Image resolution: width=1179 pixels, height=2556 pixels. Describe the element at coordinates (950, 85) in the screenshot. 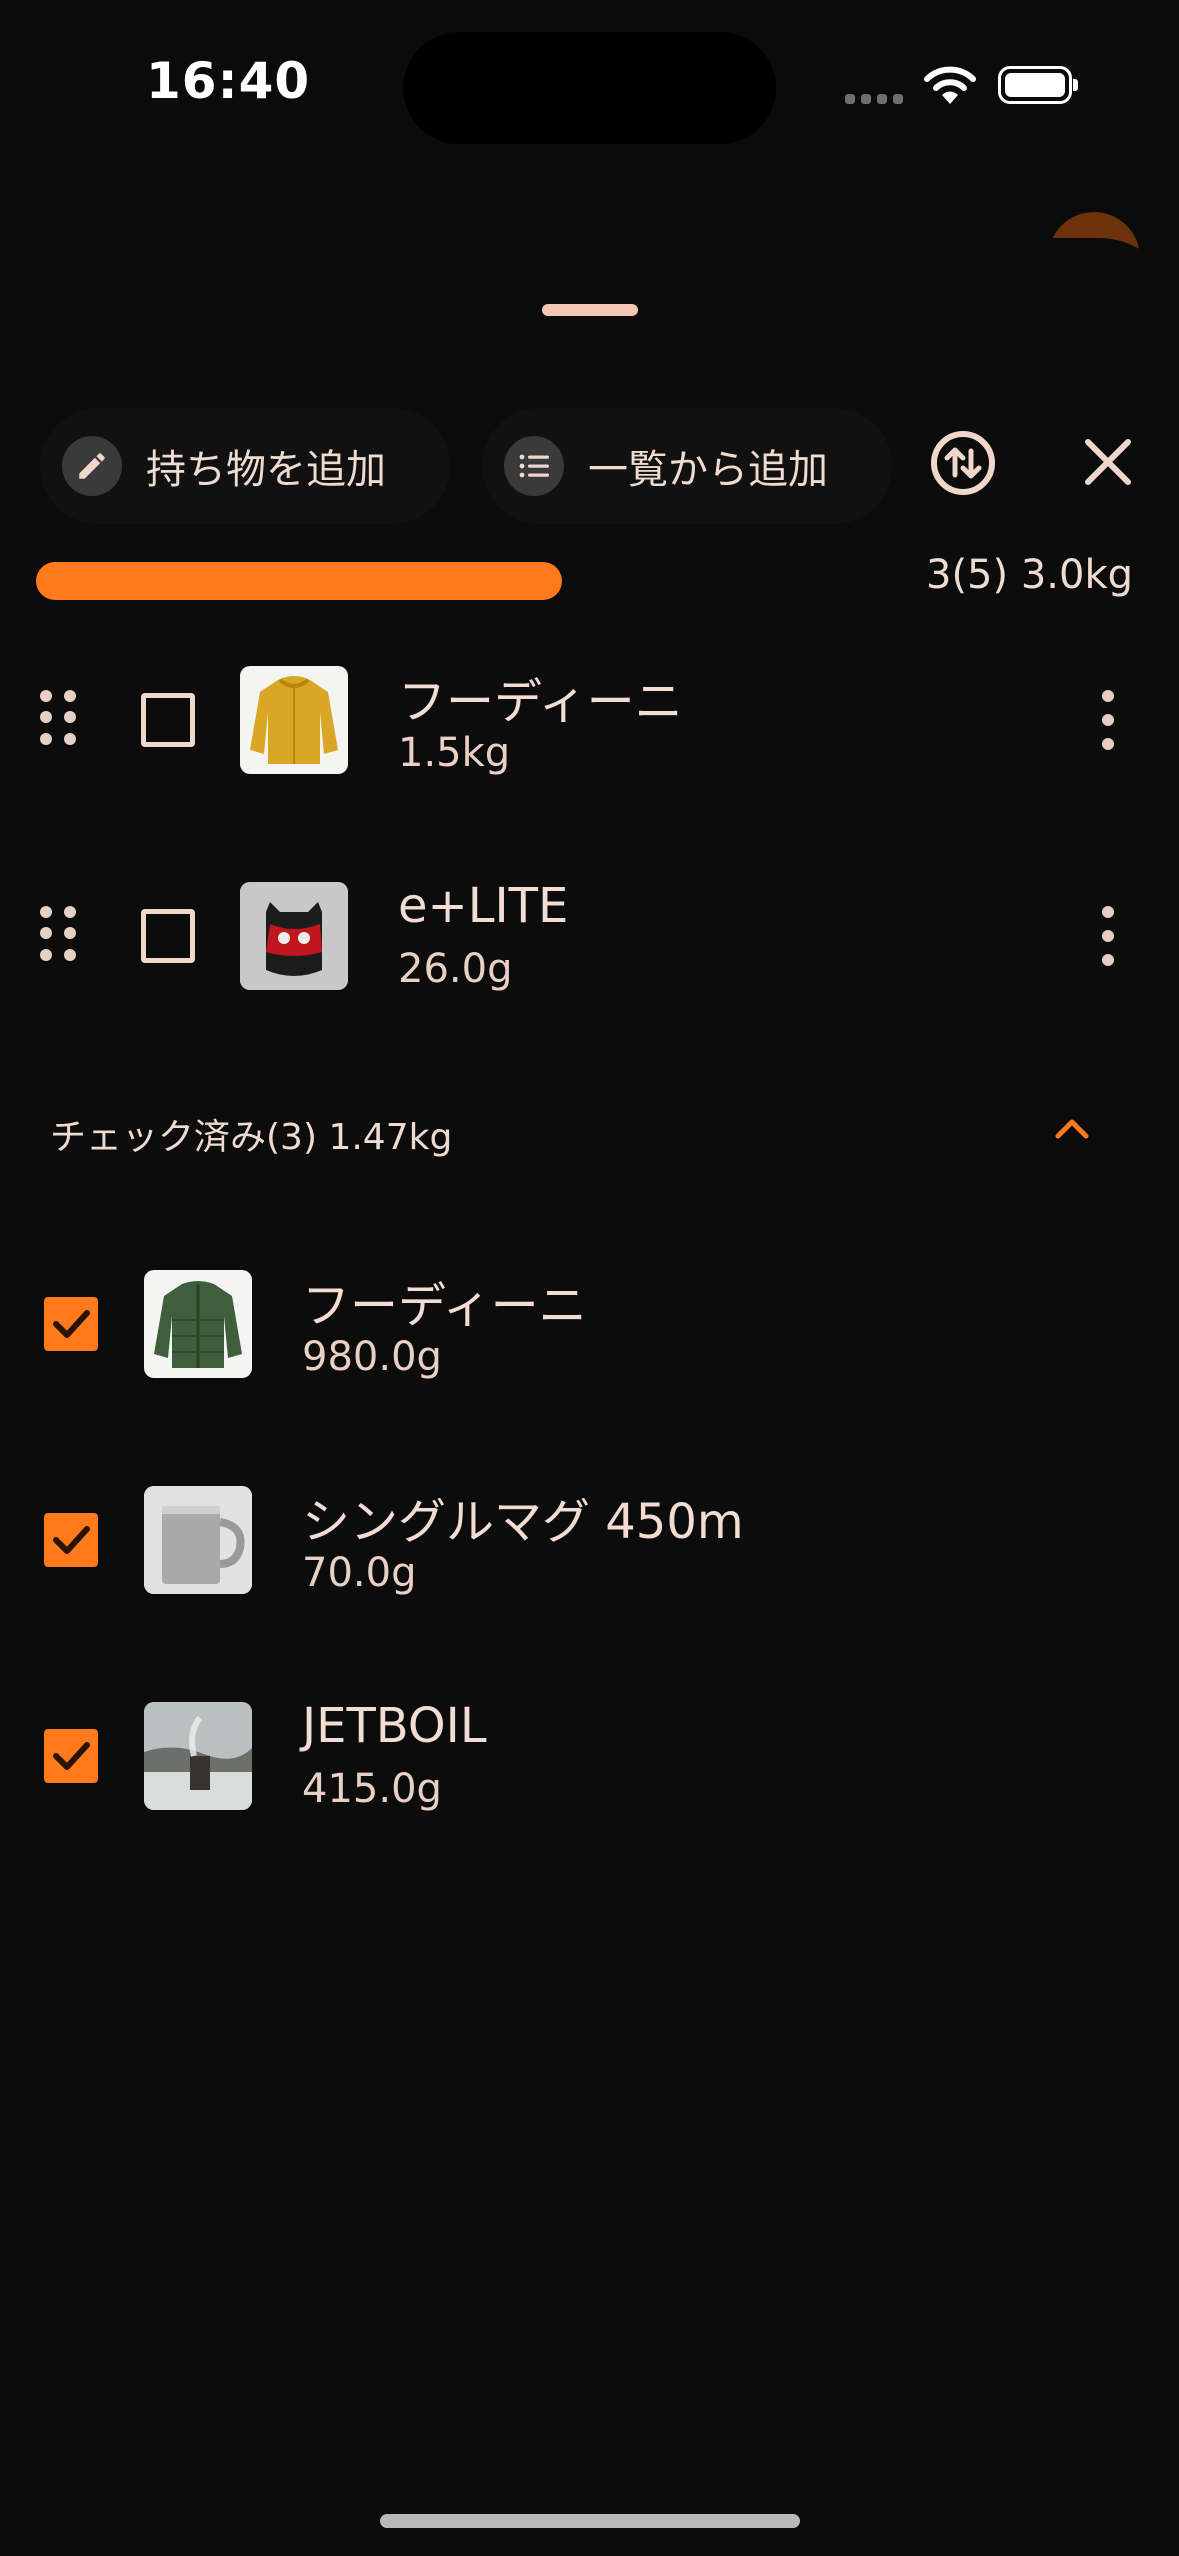

I see `wifi-icon` at that location.